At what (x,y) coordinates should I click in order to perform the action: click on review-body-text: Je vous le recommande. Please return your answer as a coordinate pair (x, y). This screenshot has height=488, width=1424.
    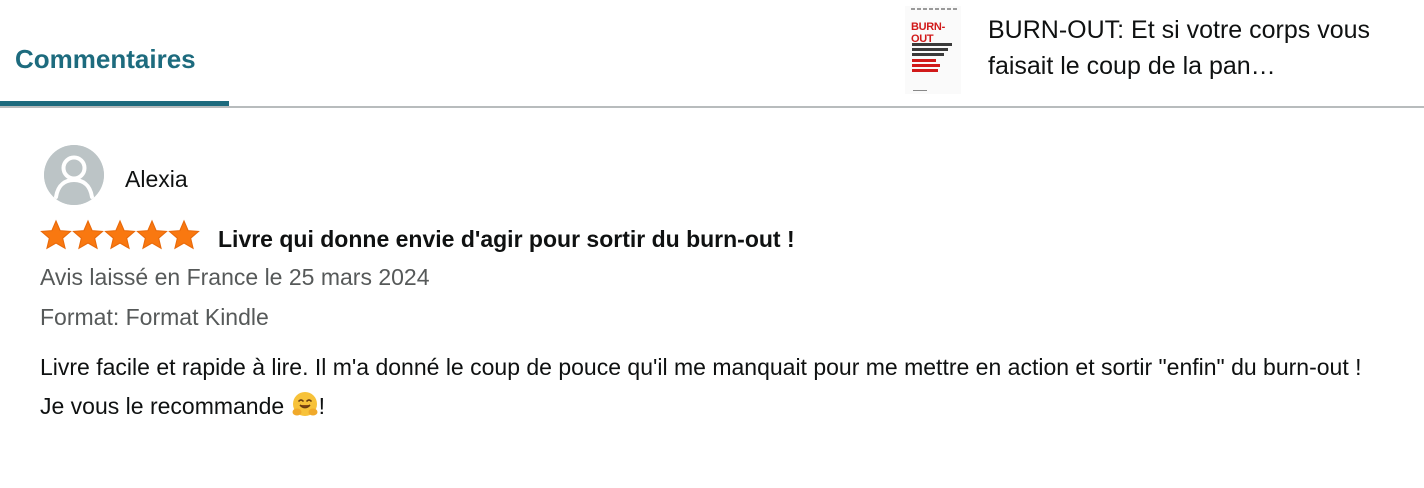
    Looking at the image, I should click on (165, 406).